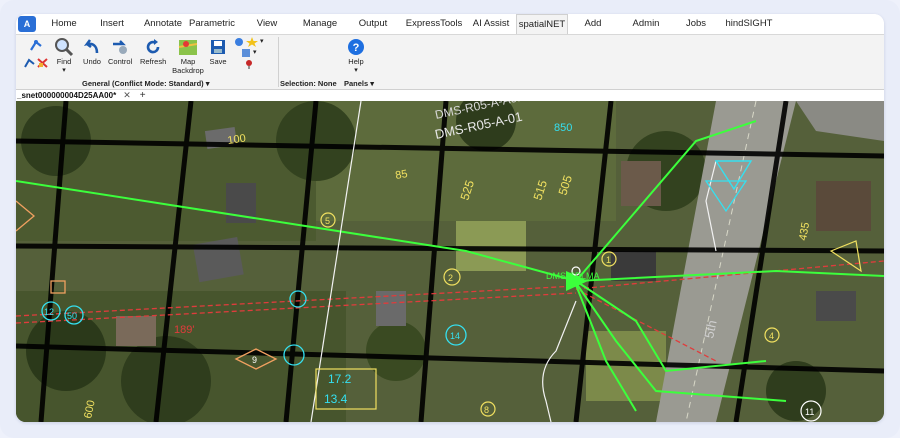 The width and height of the screenshot is (900, 438). Describe the element at coordinates (696, 24) in the screenshot. I see `tab-jobs: Jobs` at that location.